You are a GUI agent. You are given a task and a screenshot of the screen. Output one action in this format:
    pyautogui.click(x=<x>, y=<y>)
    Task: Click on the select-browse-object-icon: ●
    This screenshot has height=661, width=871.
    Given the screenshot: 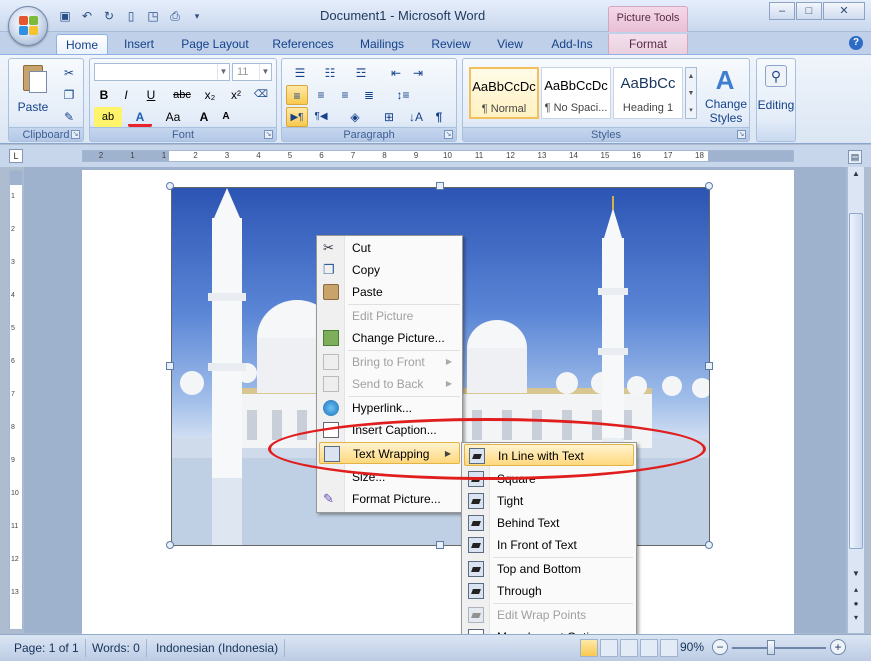 What is the action you would take?
    pyautogui.click(x=856, y=603)
    